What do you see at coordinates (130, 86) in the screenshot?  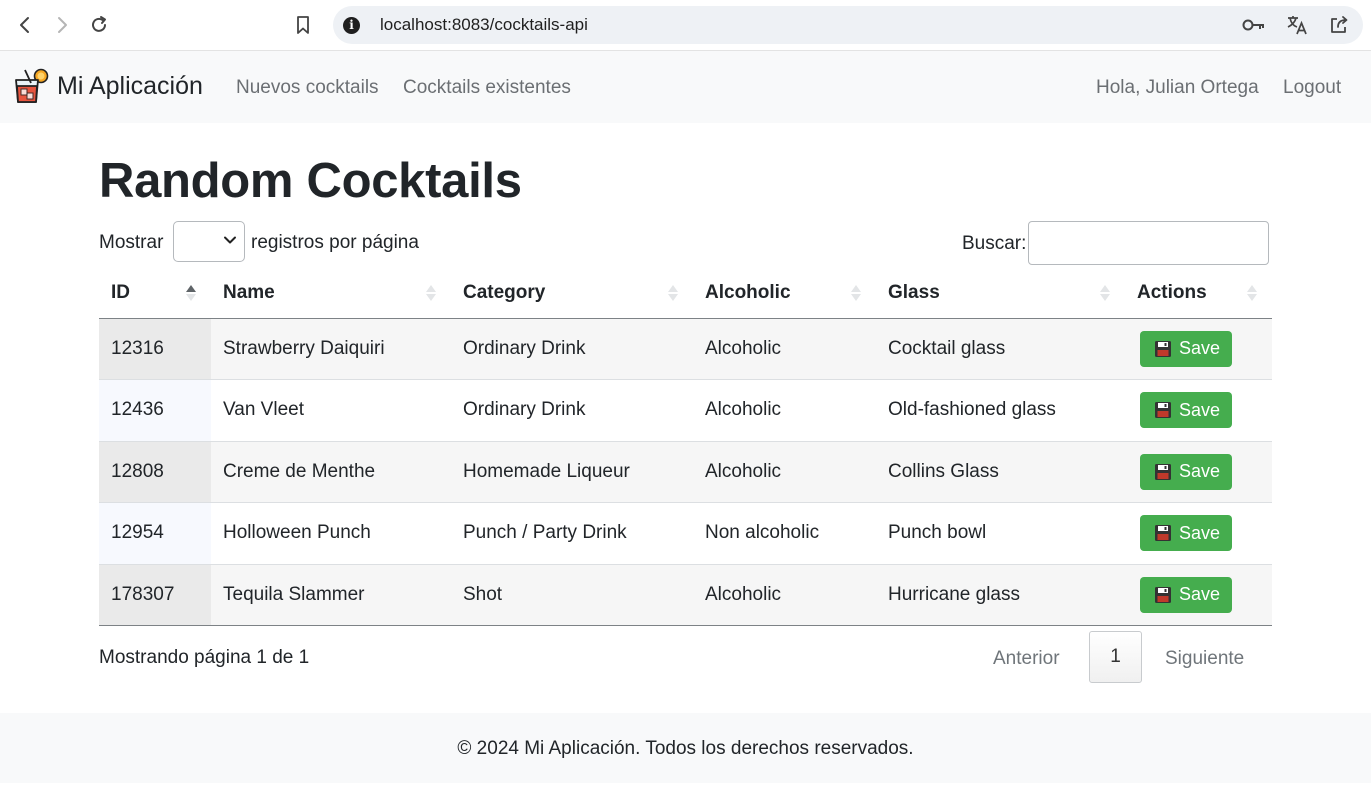 I see `brand-name: Mi Aplicación` at bounding box center [130, 86].